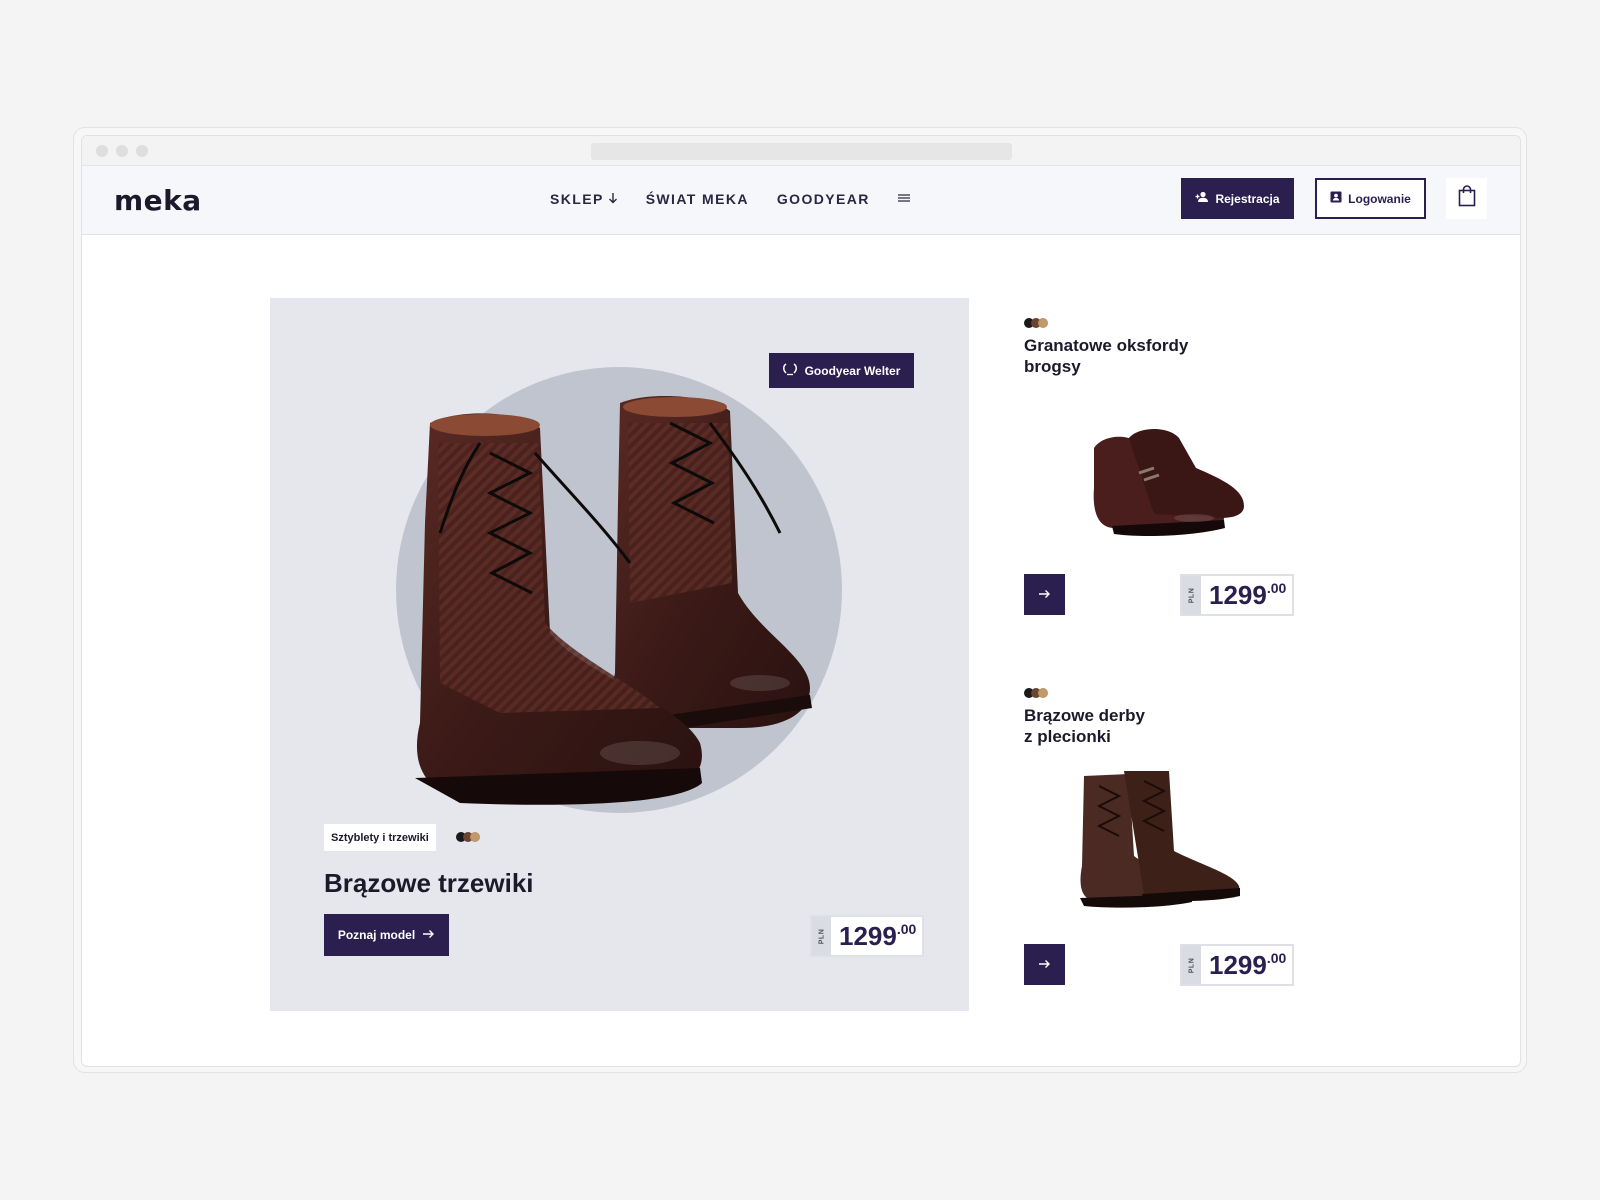 This screenshot has height=1200, width=1600. Describe the element at coordinates (852, 370) in the screenshot. I see `badge-label: Goodyear Welter` at that location.